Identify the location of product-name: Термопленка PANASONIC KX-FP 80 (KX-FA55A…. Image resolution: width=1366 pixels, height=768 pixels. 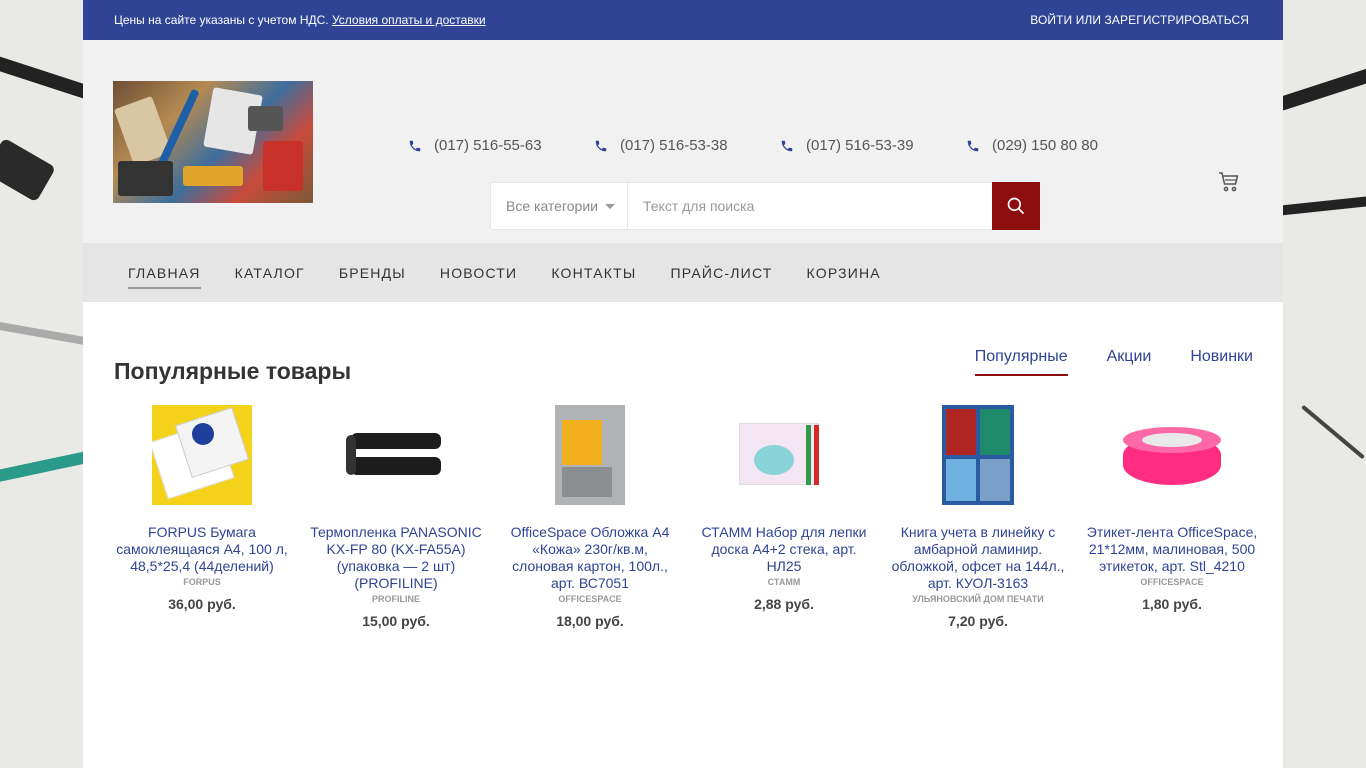
(396, 558).